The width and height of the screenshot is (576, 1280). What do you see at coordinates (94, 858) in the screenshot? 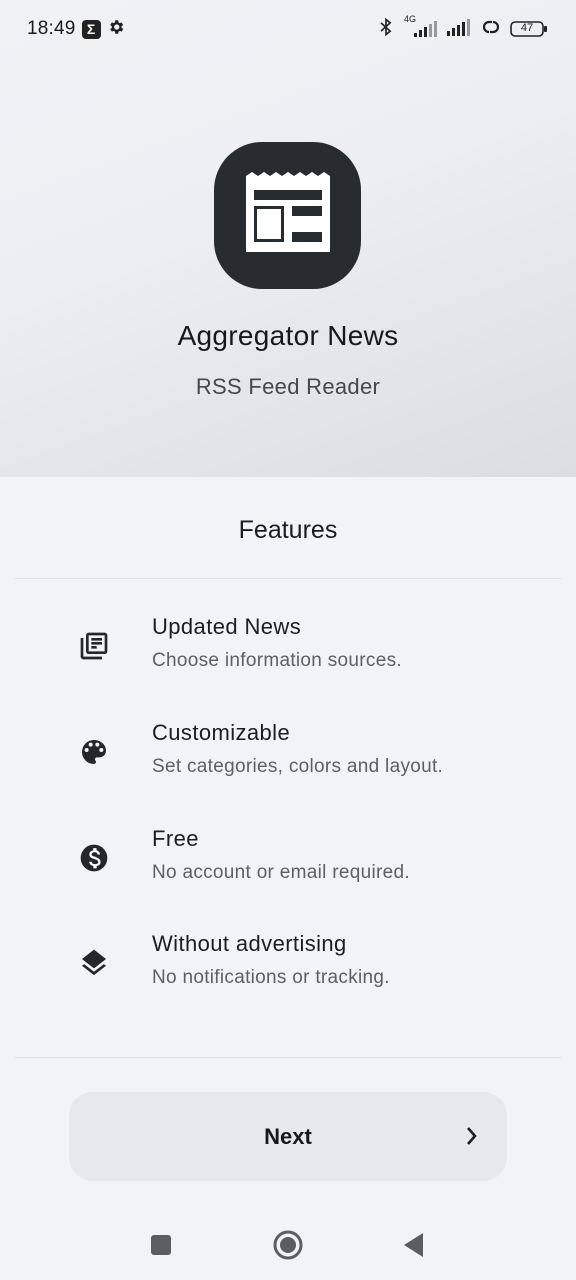
I see `dollar-icon` at bounding box center [94, 858].